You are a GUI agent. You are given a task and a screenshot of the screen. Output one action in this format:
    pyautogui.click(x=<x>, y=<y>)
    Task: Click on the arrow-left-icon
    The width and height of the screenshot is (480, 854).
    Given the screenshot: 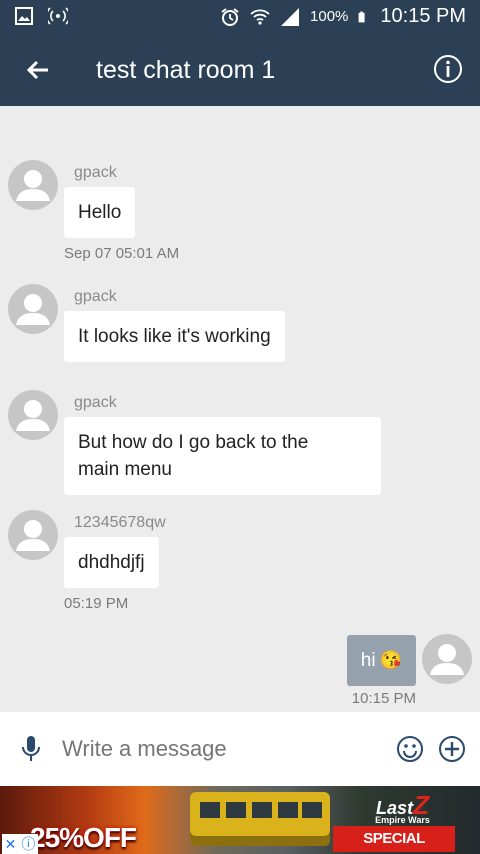 What is the action you would take?
    pyautogui.click(x=38, y=70)
    